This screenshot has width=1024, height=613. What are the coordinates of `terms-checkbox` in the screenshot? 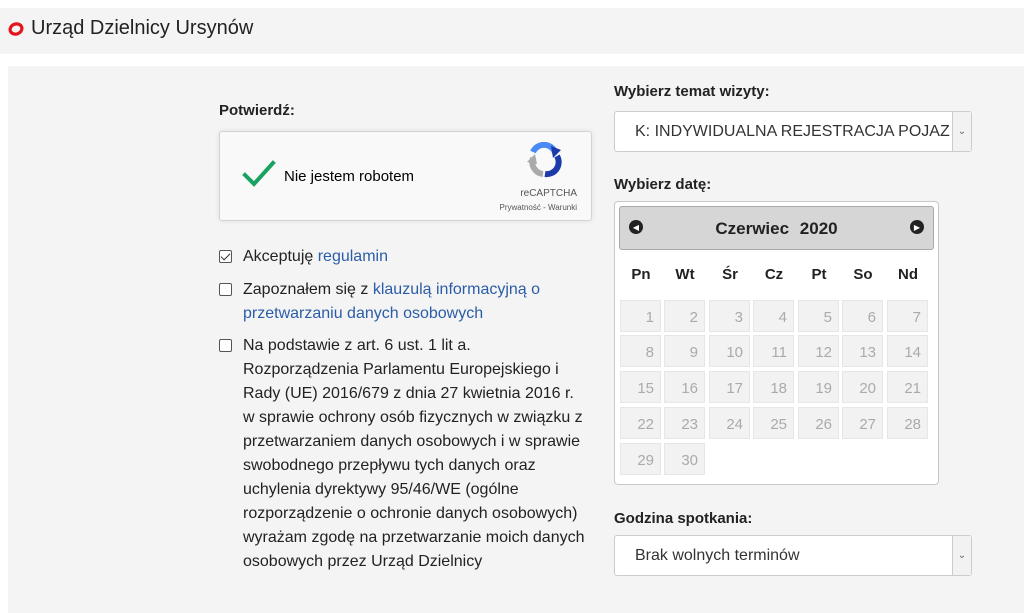 It's located at (225, 256).